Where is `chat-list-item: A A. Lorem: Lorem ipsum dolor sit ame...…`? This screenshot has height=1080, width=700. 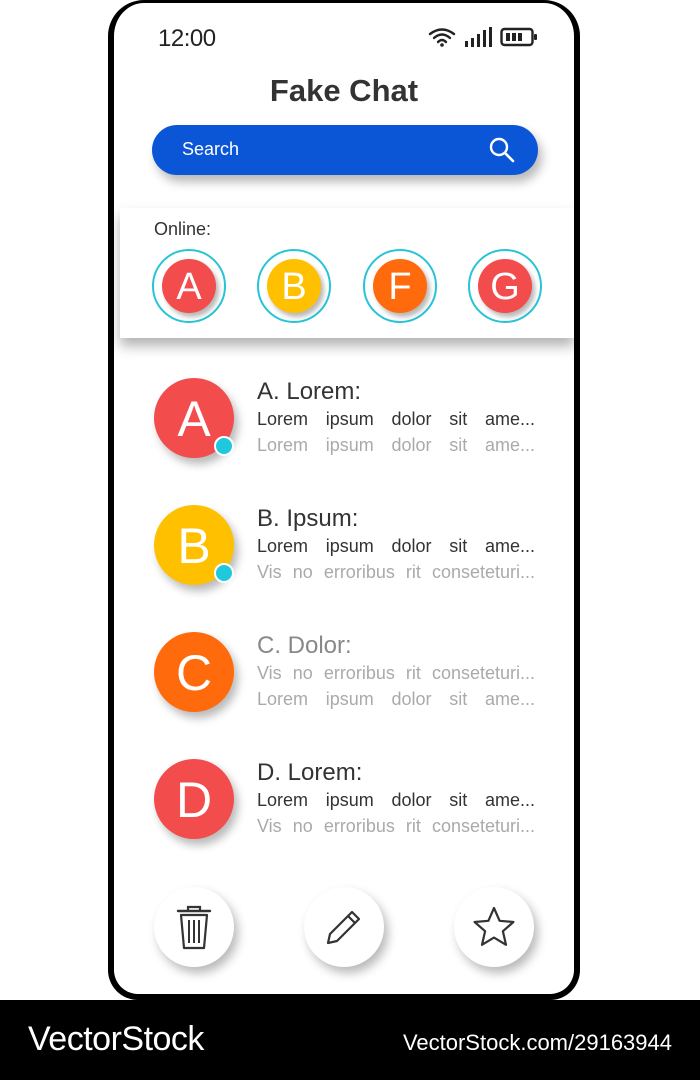 chat-list-item: A A. Lorem: Lorem ipsum dolor sit ame...… is located at coordinates (344, 433).